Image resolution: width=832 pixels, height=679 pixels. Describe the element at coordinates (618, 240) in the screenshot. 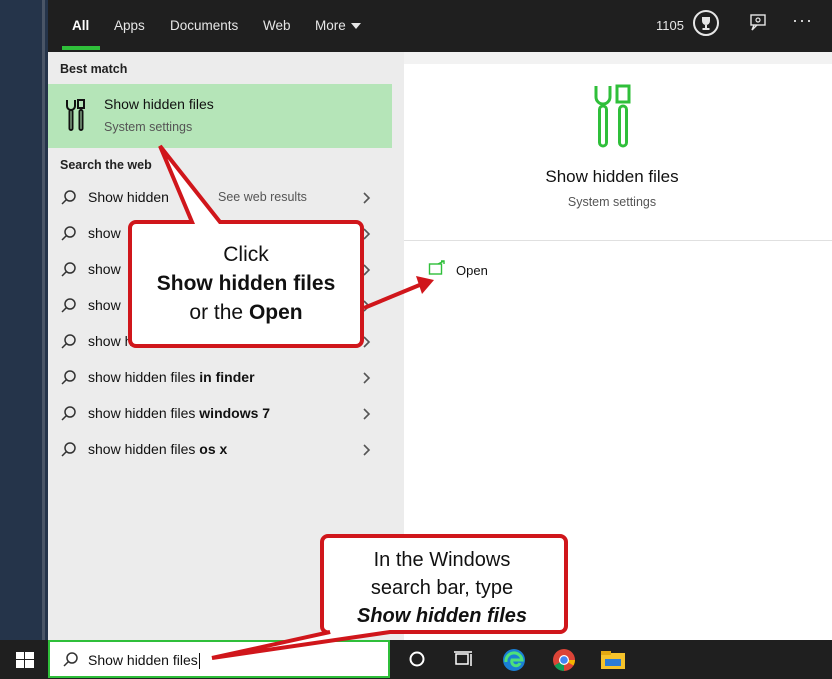

I see `divider` at that location.